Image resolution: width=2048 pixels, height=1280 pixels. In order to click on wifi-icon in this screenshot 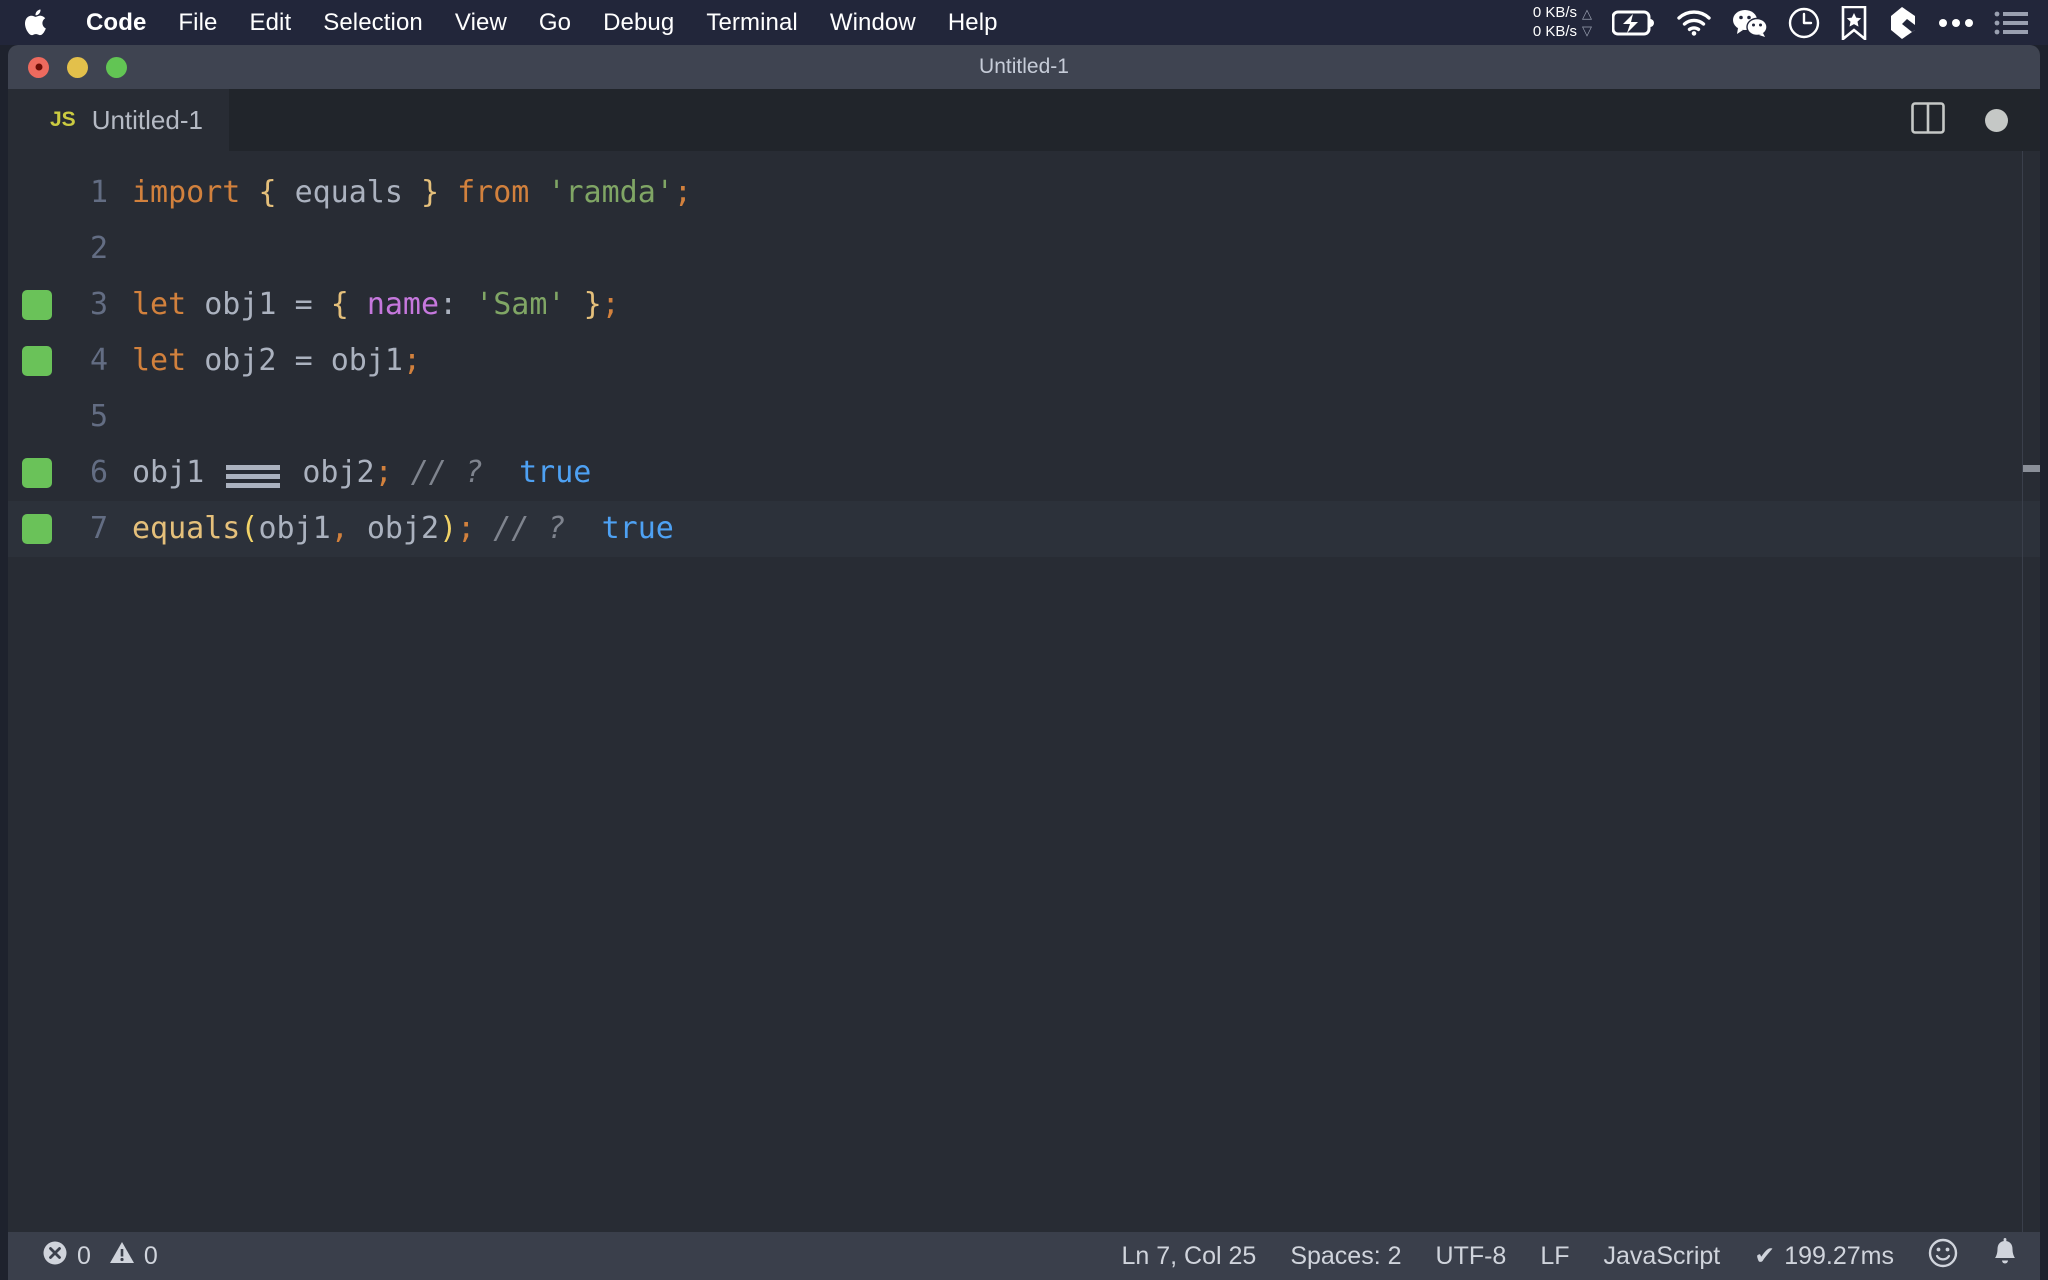, I will do `click(1694, 22)`.